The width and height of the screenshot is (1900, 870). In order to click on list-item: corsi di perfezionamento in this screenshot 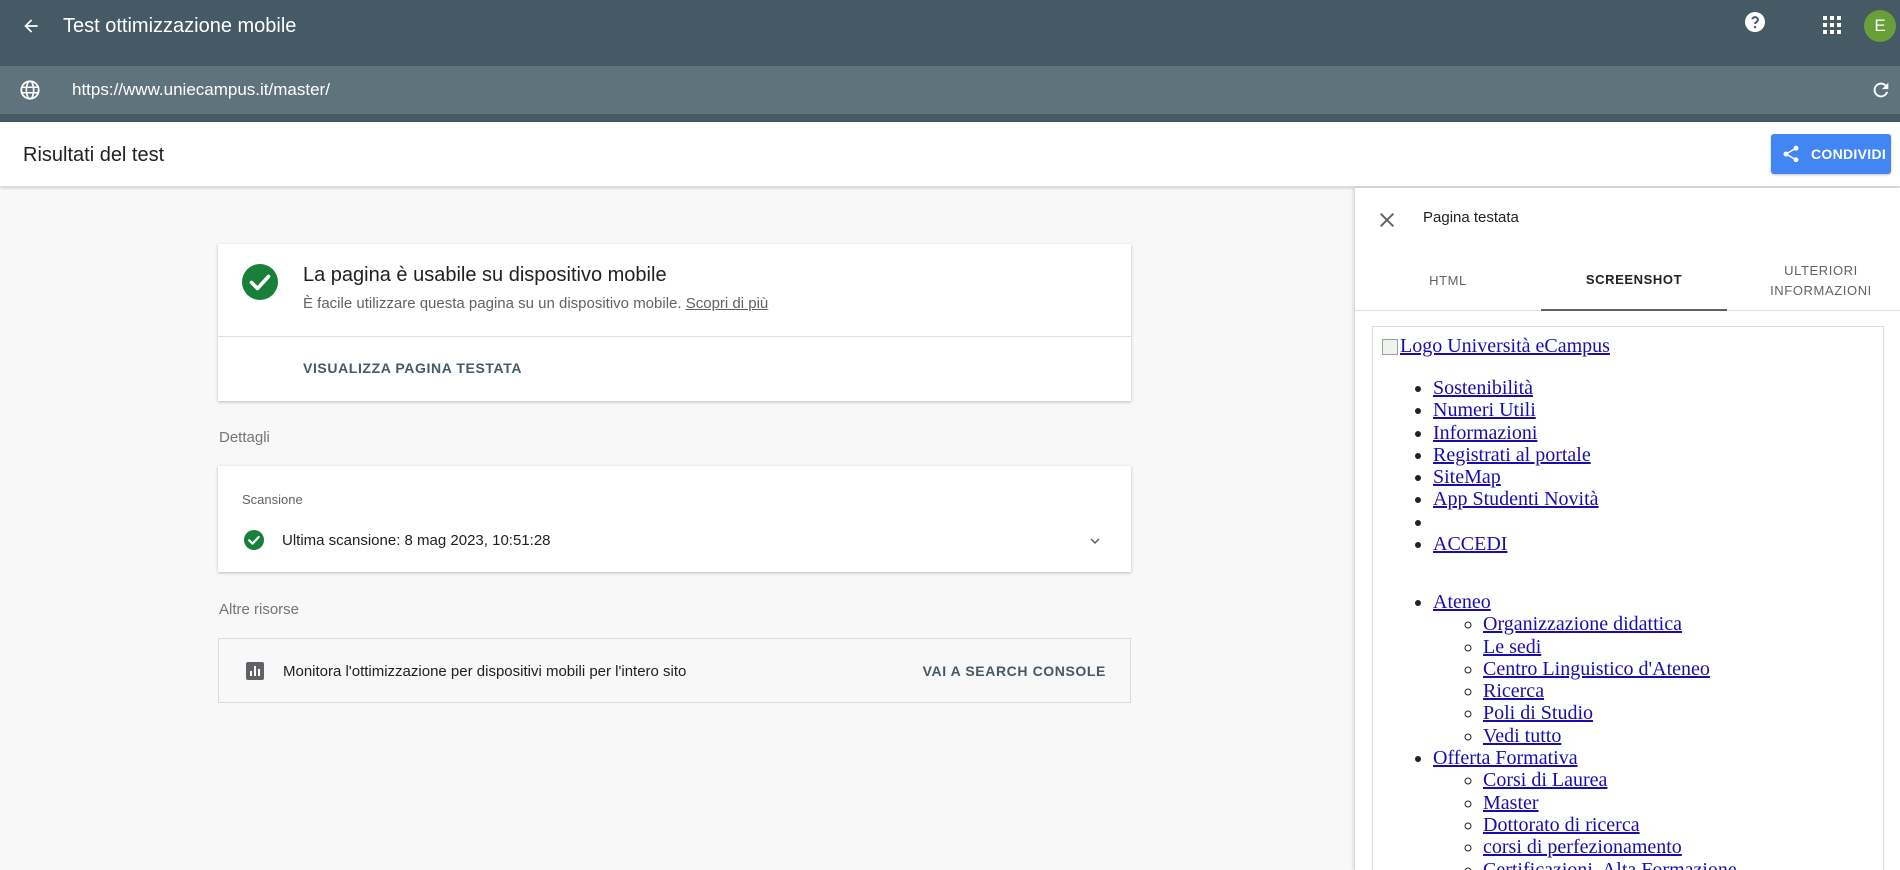, I will do `click(1610, 847)`.